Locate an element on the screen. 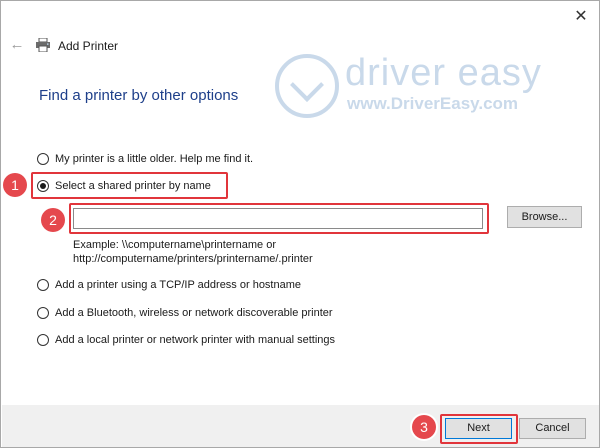 This screenshot has width=600, height=448. cancel-button: Cancel is located at coordinates (552, 428).